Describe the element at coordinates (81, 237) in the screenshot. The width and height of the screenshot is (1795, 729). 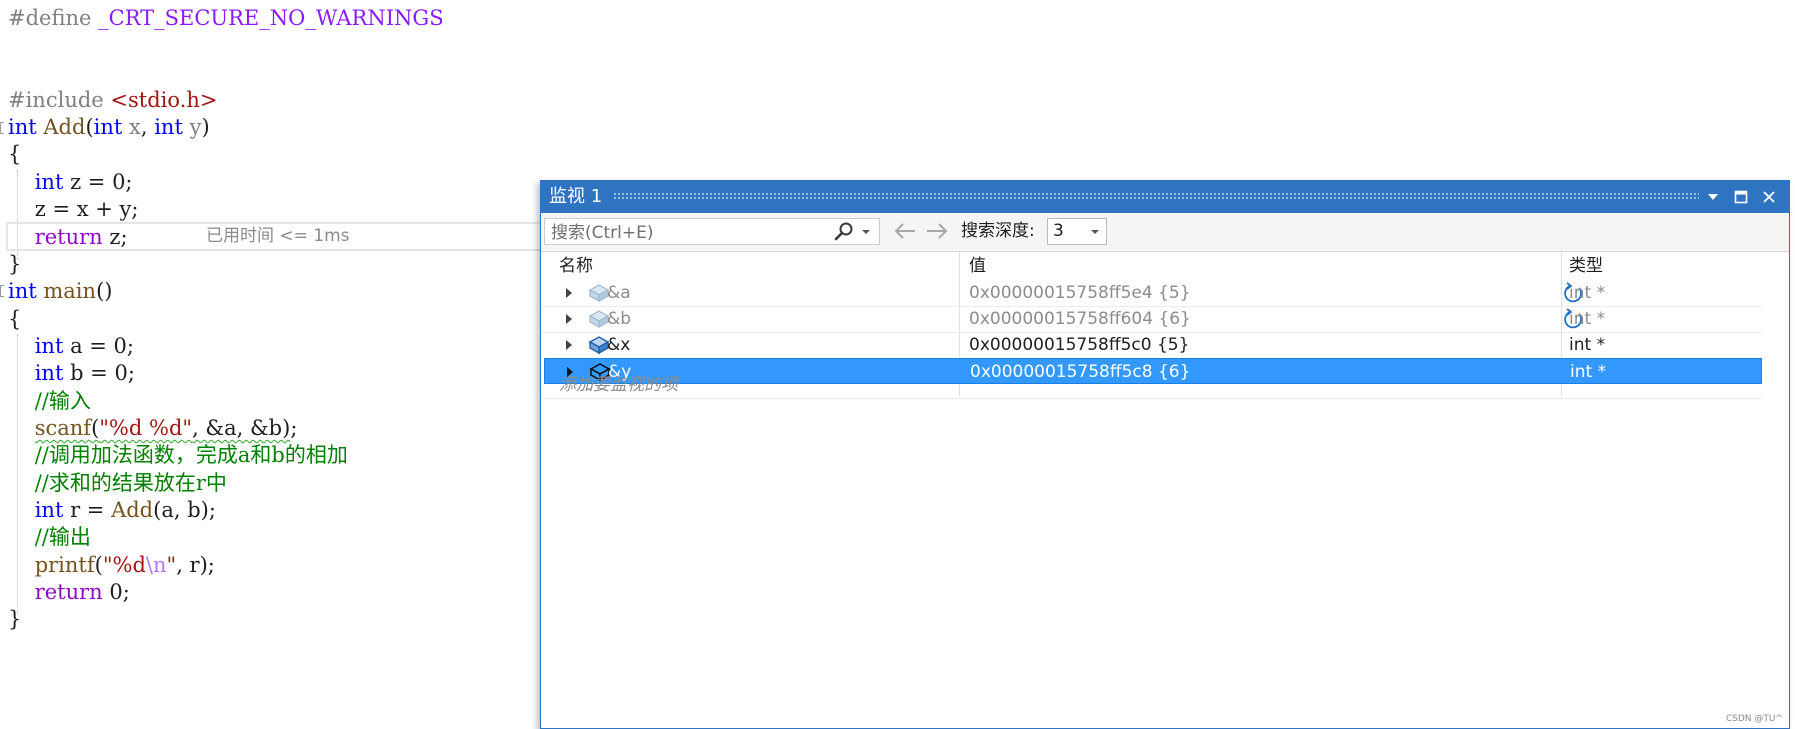
I see `code-line-9: return z;` at that location.